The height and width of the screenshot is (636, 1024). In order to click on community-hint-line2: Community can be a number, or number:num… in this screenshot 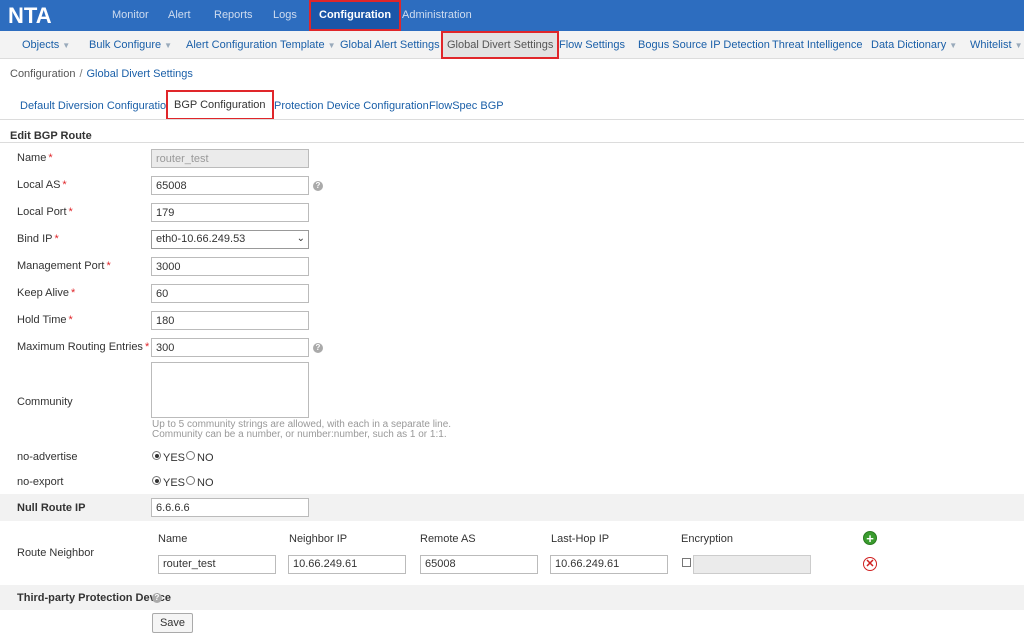, I will do `click(299, 434)`.